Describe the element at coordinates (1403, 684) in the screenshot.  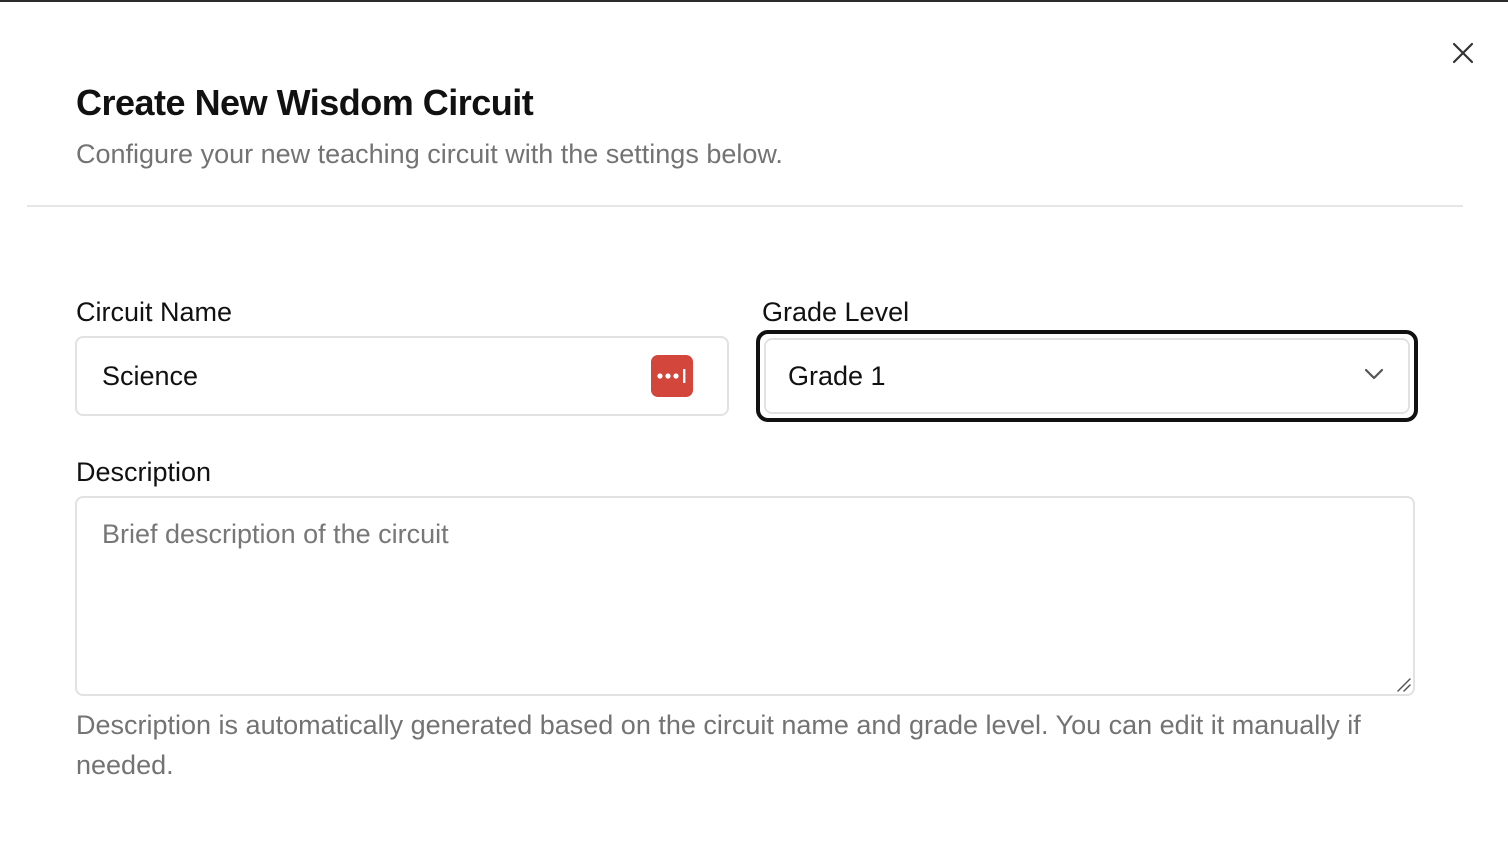
I see `resize-handle-icon` at that location.